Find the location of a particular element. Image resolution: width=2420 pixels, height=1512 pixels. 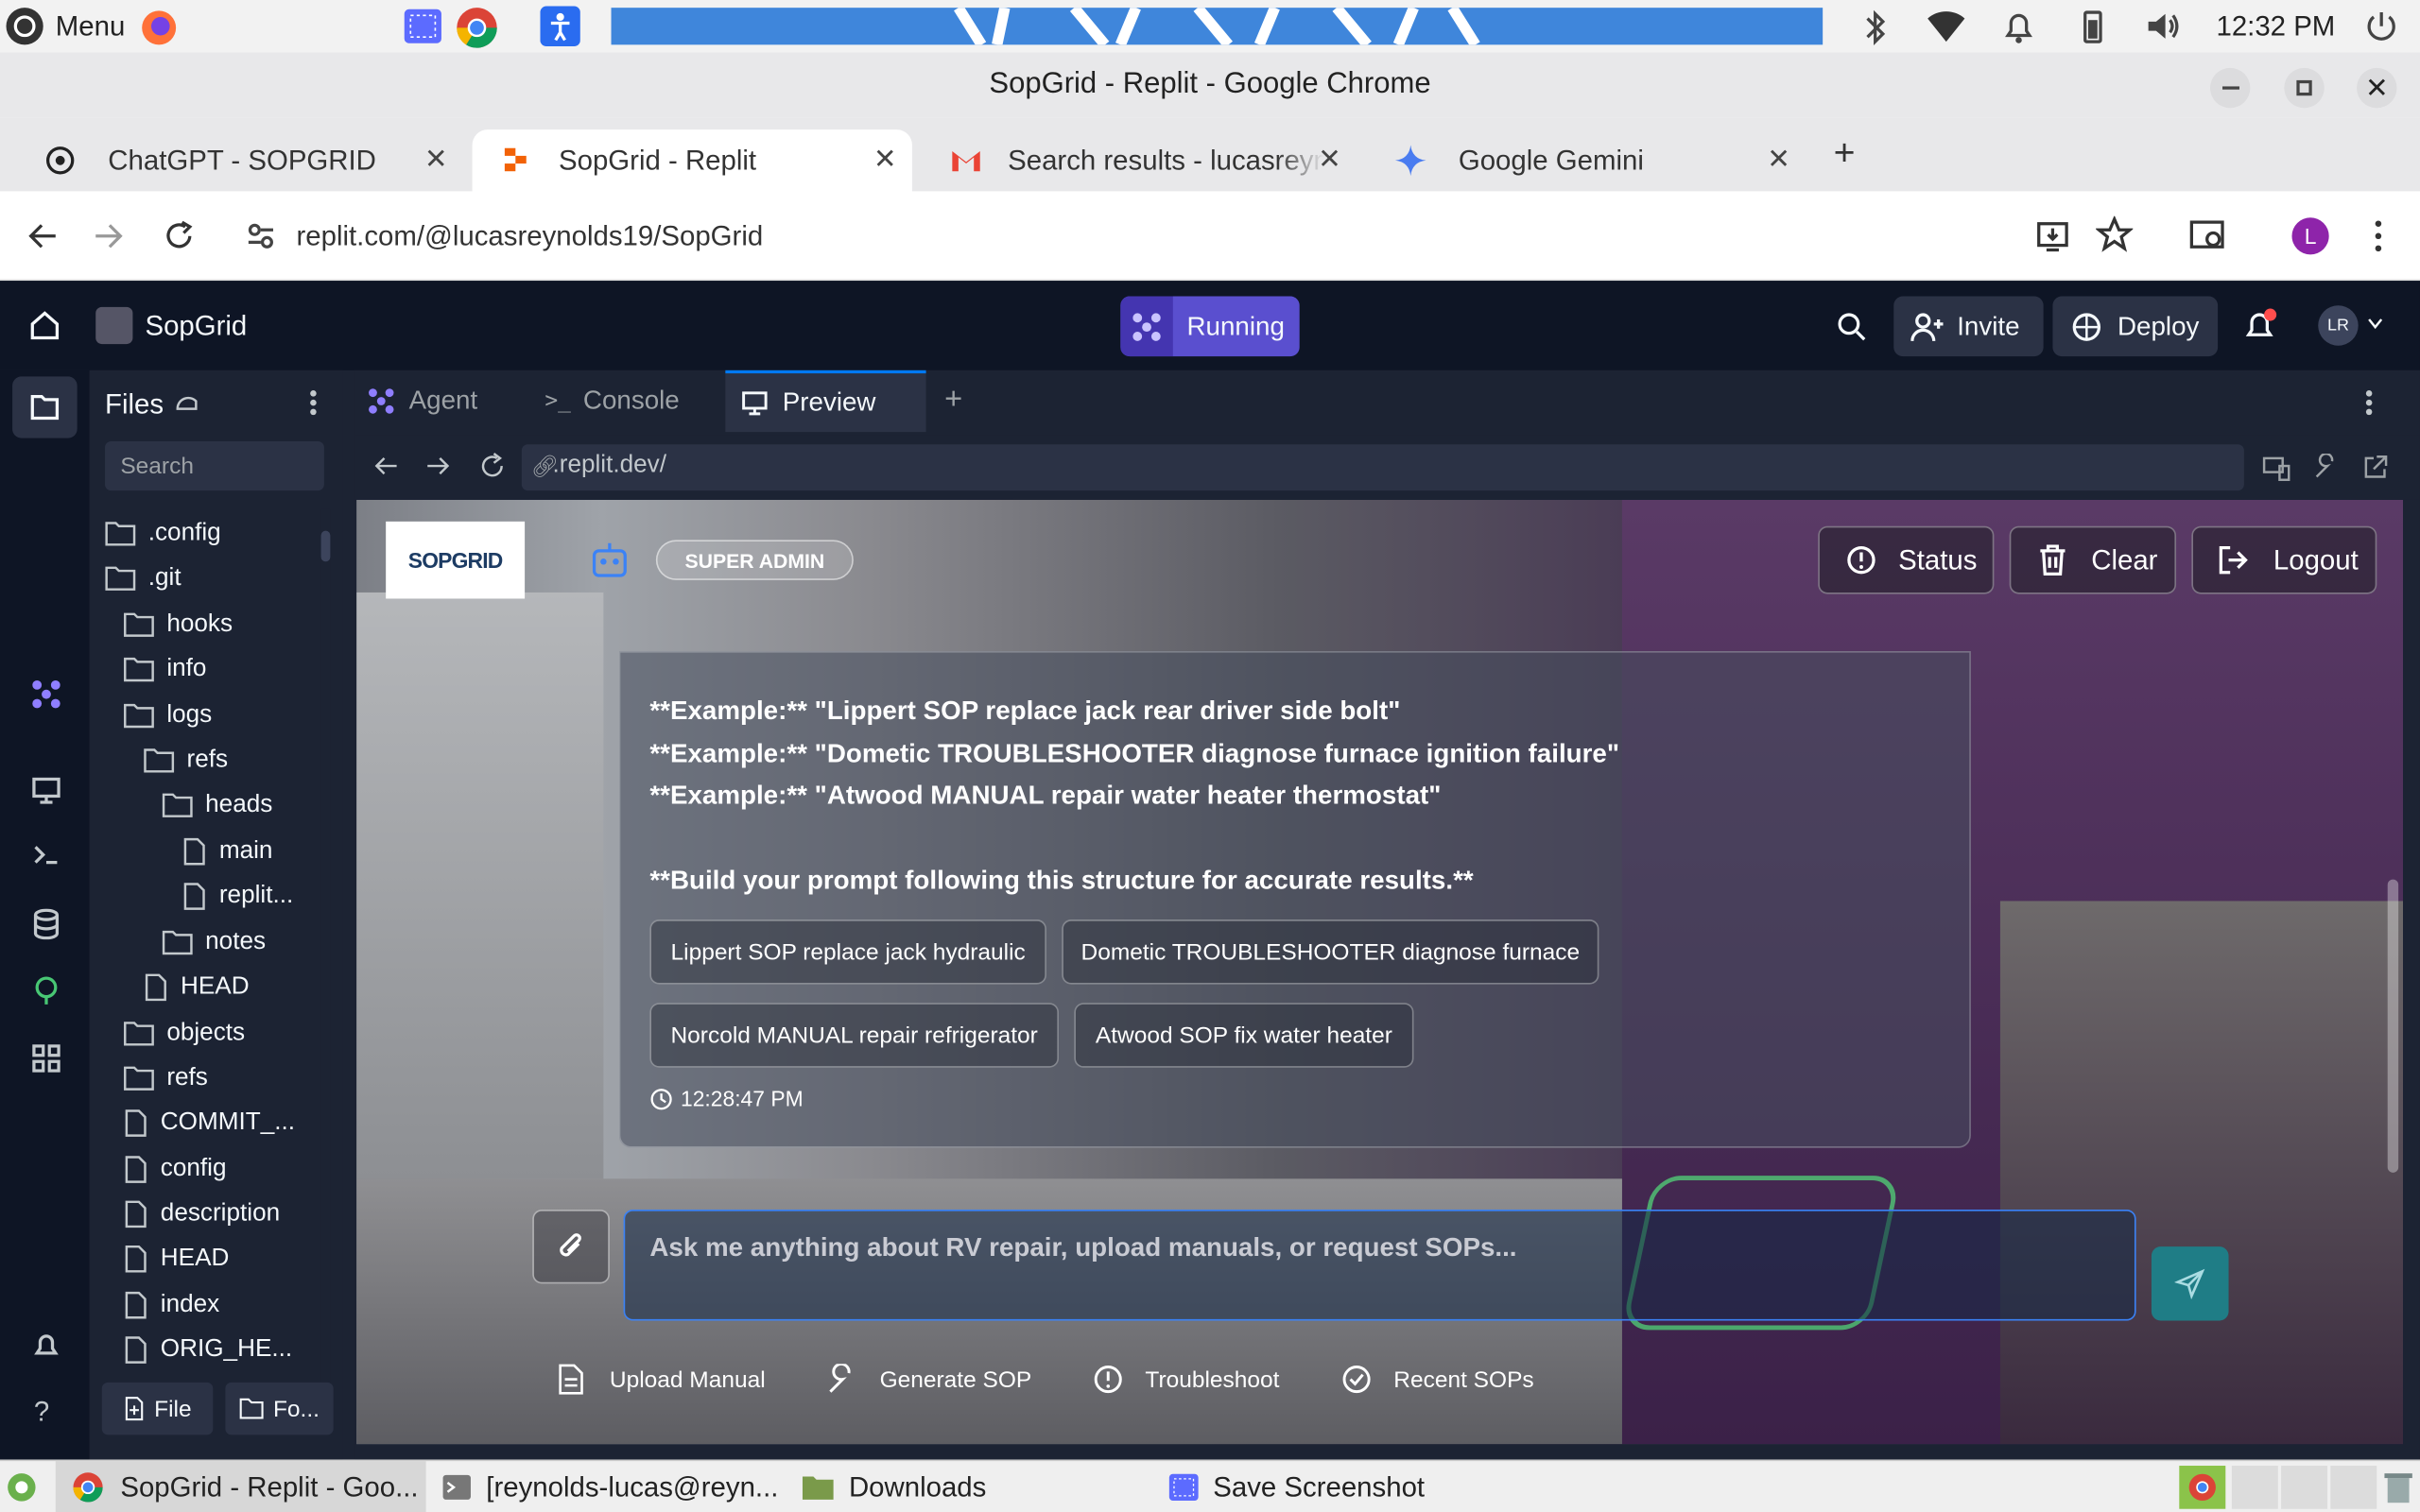

taskbar-screenshot-window: Save Screenshot is located at coordinates (1296, 1486).